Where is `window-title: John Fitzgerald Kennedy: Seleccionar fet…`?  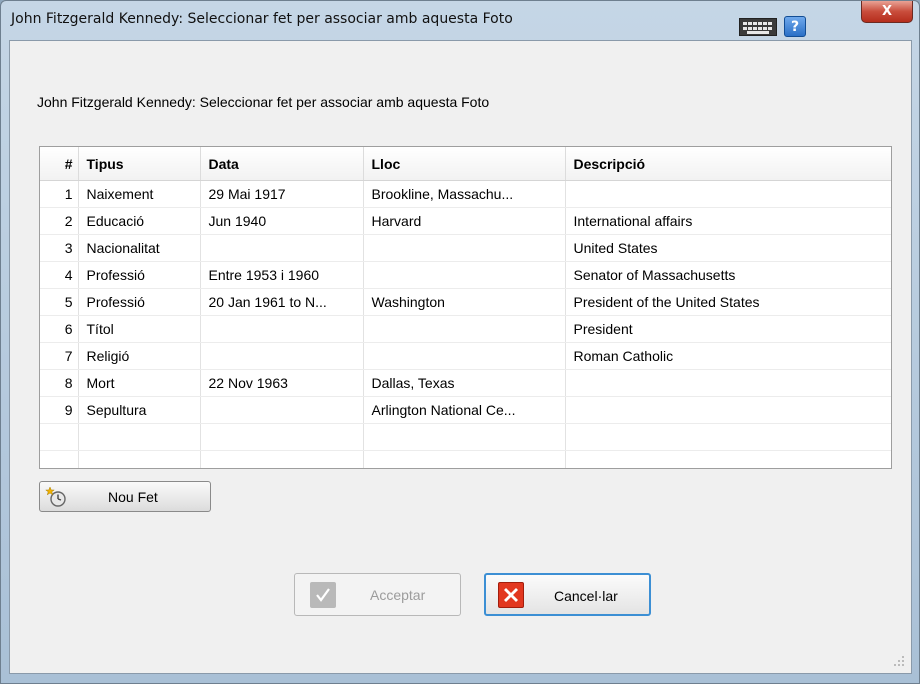
window-title: John Fitzgerald Kennedy: Seleccionar fet… is located at coordinates (262, 19).